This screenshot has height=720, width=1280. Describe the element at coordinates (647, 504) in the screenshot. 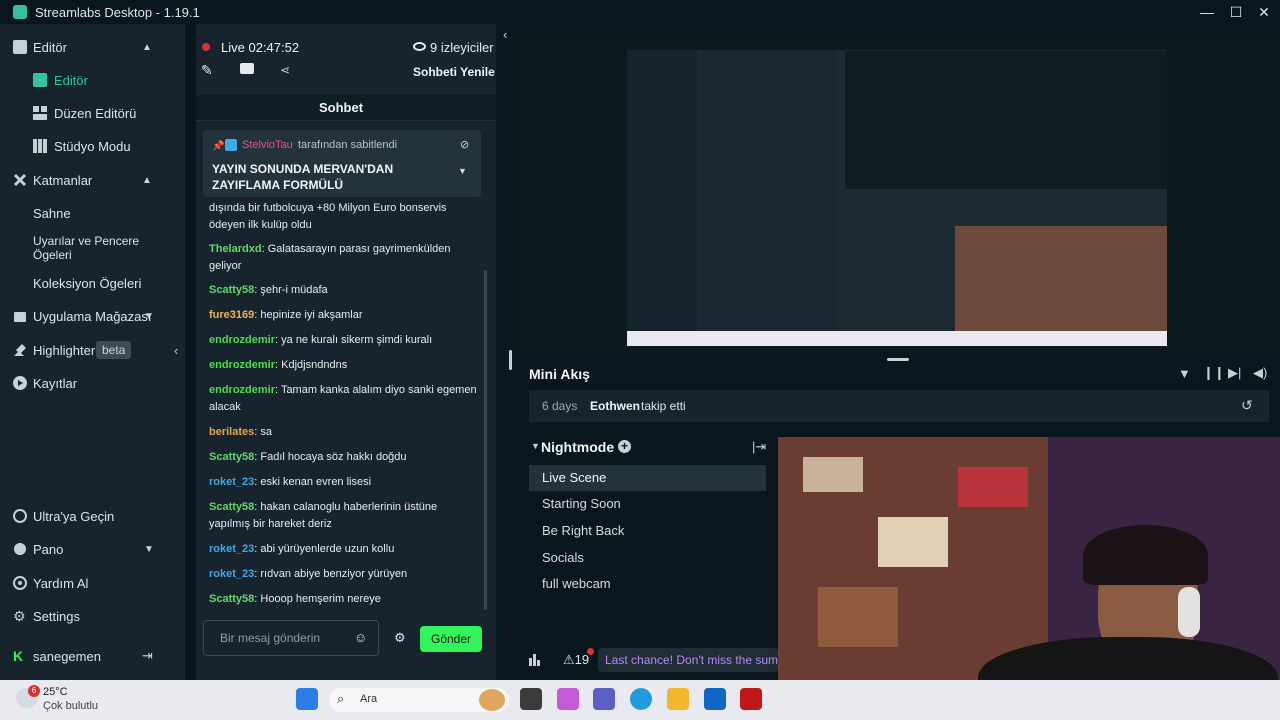

I see `scene-item: Starting Soon` at that location.